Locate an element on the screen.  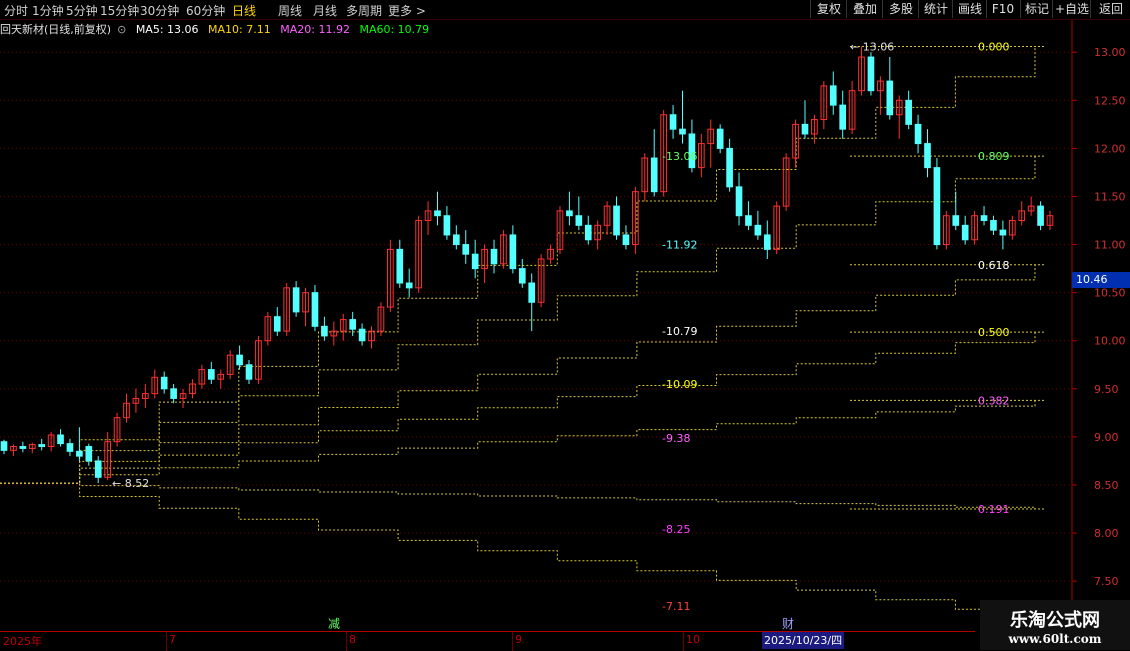
current-price-tag: 10.46 is located at coordinates (1101, 280).